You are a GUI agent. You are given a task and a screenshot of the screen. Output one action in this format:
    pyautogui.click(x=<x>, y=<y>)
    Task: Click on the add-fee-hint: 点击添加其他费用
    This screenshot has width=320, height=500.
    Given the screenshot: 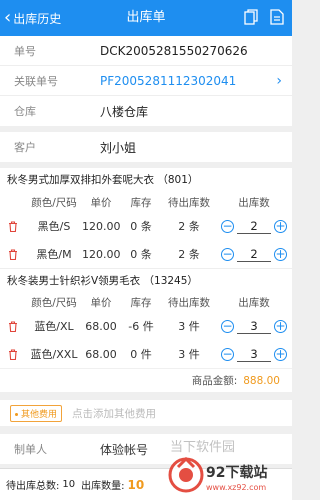 What is the action you would take?
    pyautogui.click(x=114, y=413)
    